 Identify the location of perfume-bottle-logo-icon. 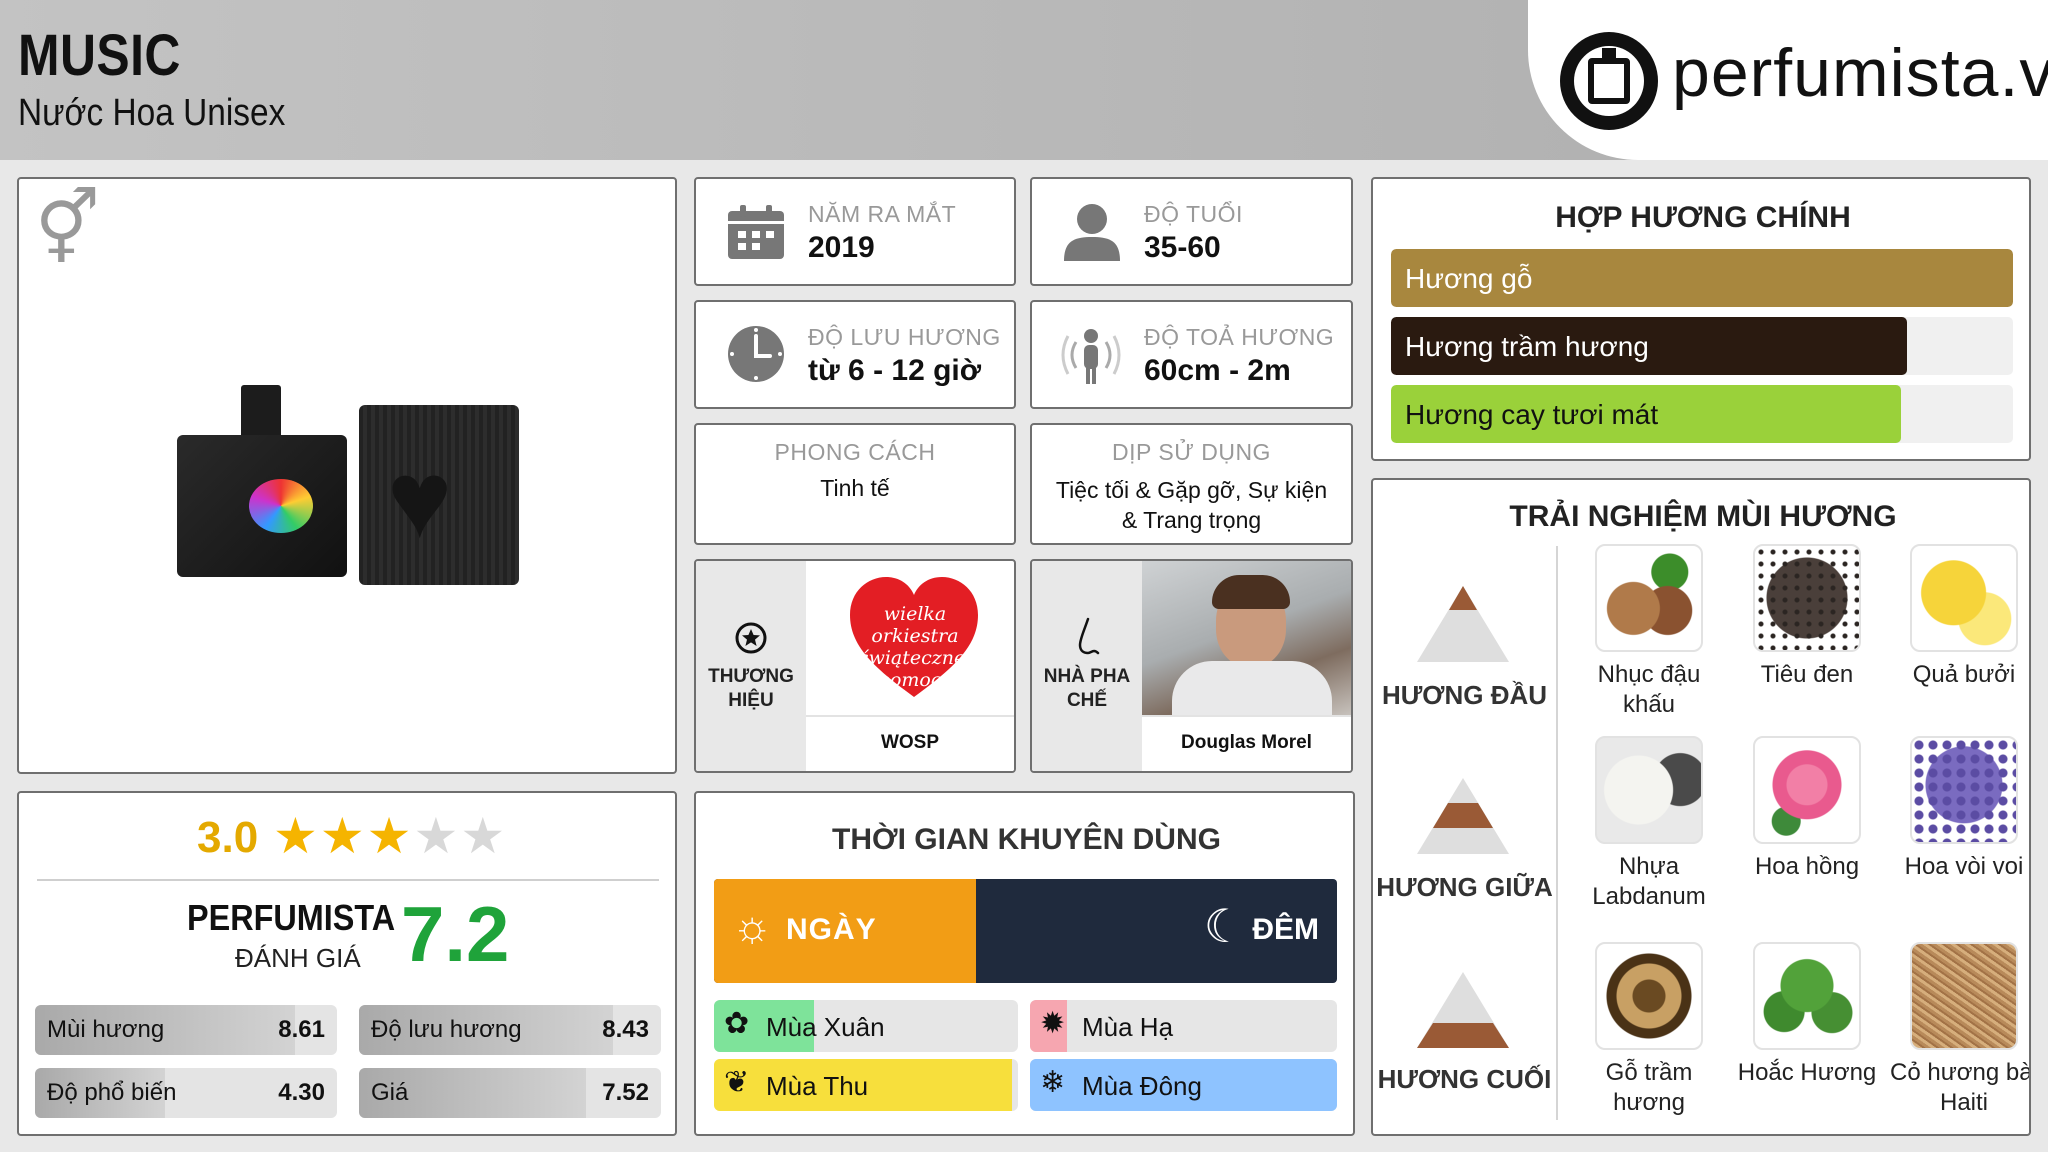
(1609, 81).